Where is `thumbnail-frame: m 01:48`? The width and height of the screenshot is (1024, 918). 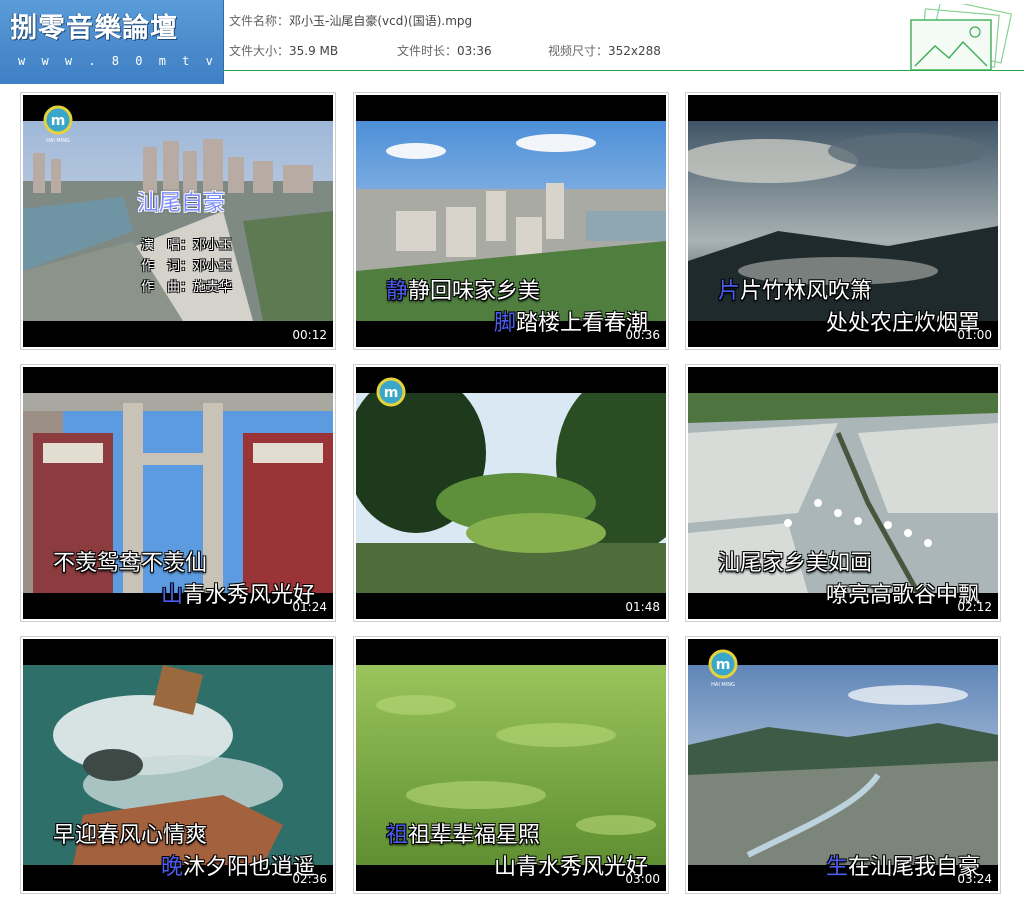
thumbnail-frame: m 01:48 is located at coordinates (511, 493).